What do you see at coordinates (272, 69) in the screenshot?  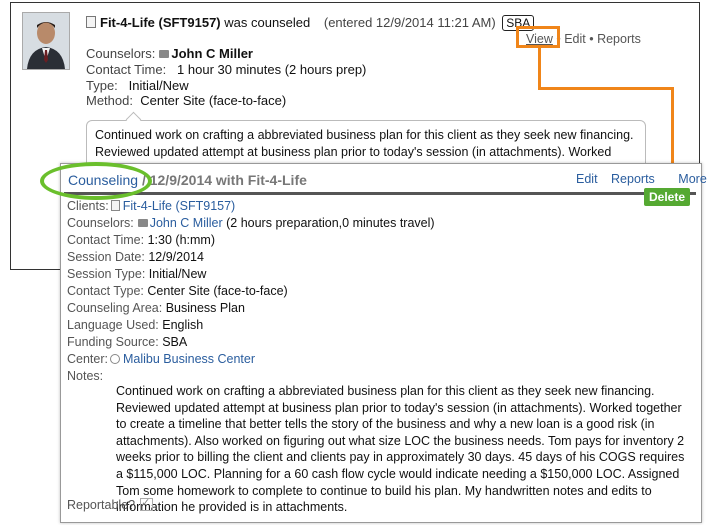 I see `contact-time-value: 1 hour 30 minutes (2 hours prep)` at bounding box center [272, 69].